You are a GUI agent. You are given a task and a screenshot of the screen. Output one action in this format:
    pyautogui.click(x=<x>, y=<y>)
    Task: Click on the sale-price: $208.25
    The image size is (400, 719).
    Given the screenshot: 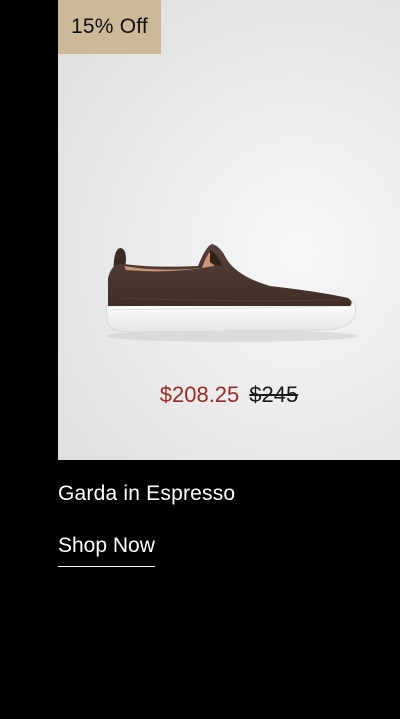 What is the action you would take?
    pyautogui.click(x=199, y=394)
    